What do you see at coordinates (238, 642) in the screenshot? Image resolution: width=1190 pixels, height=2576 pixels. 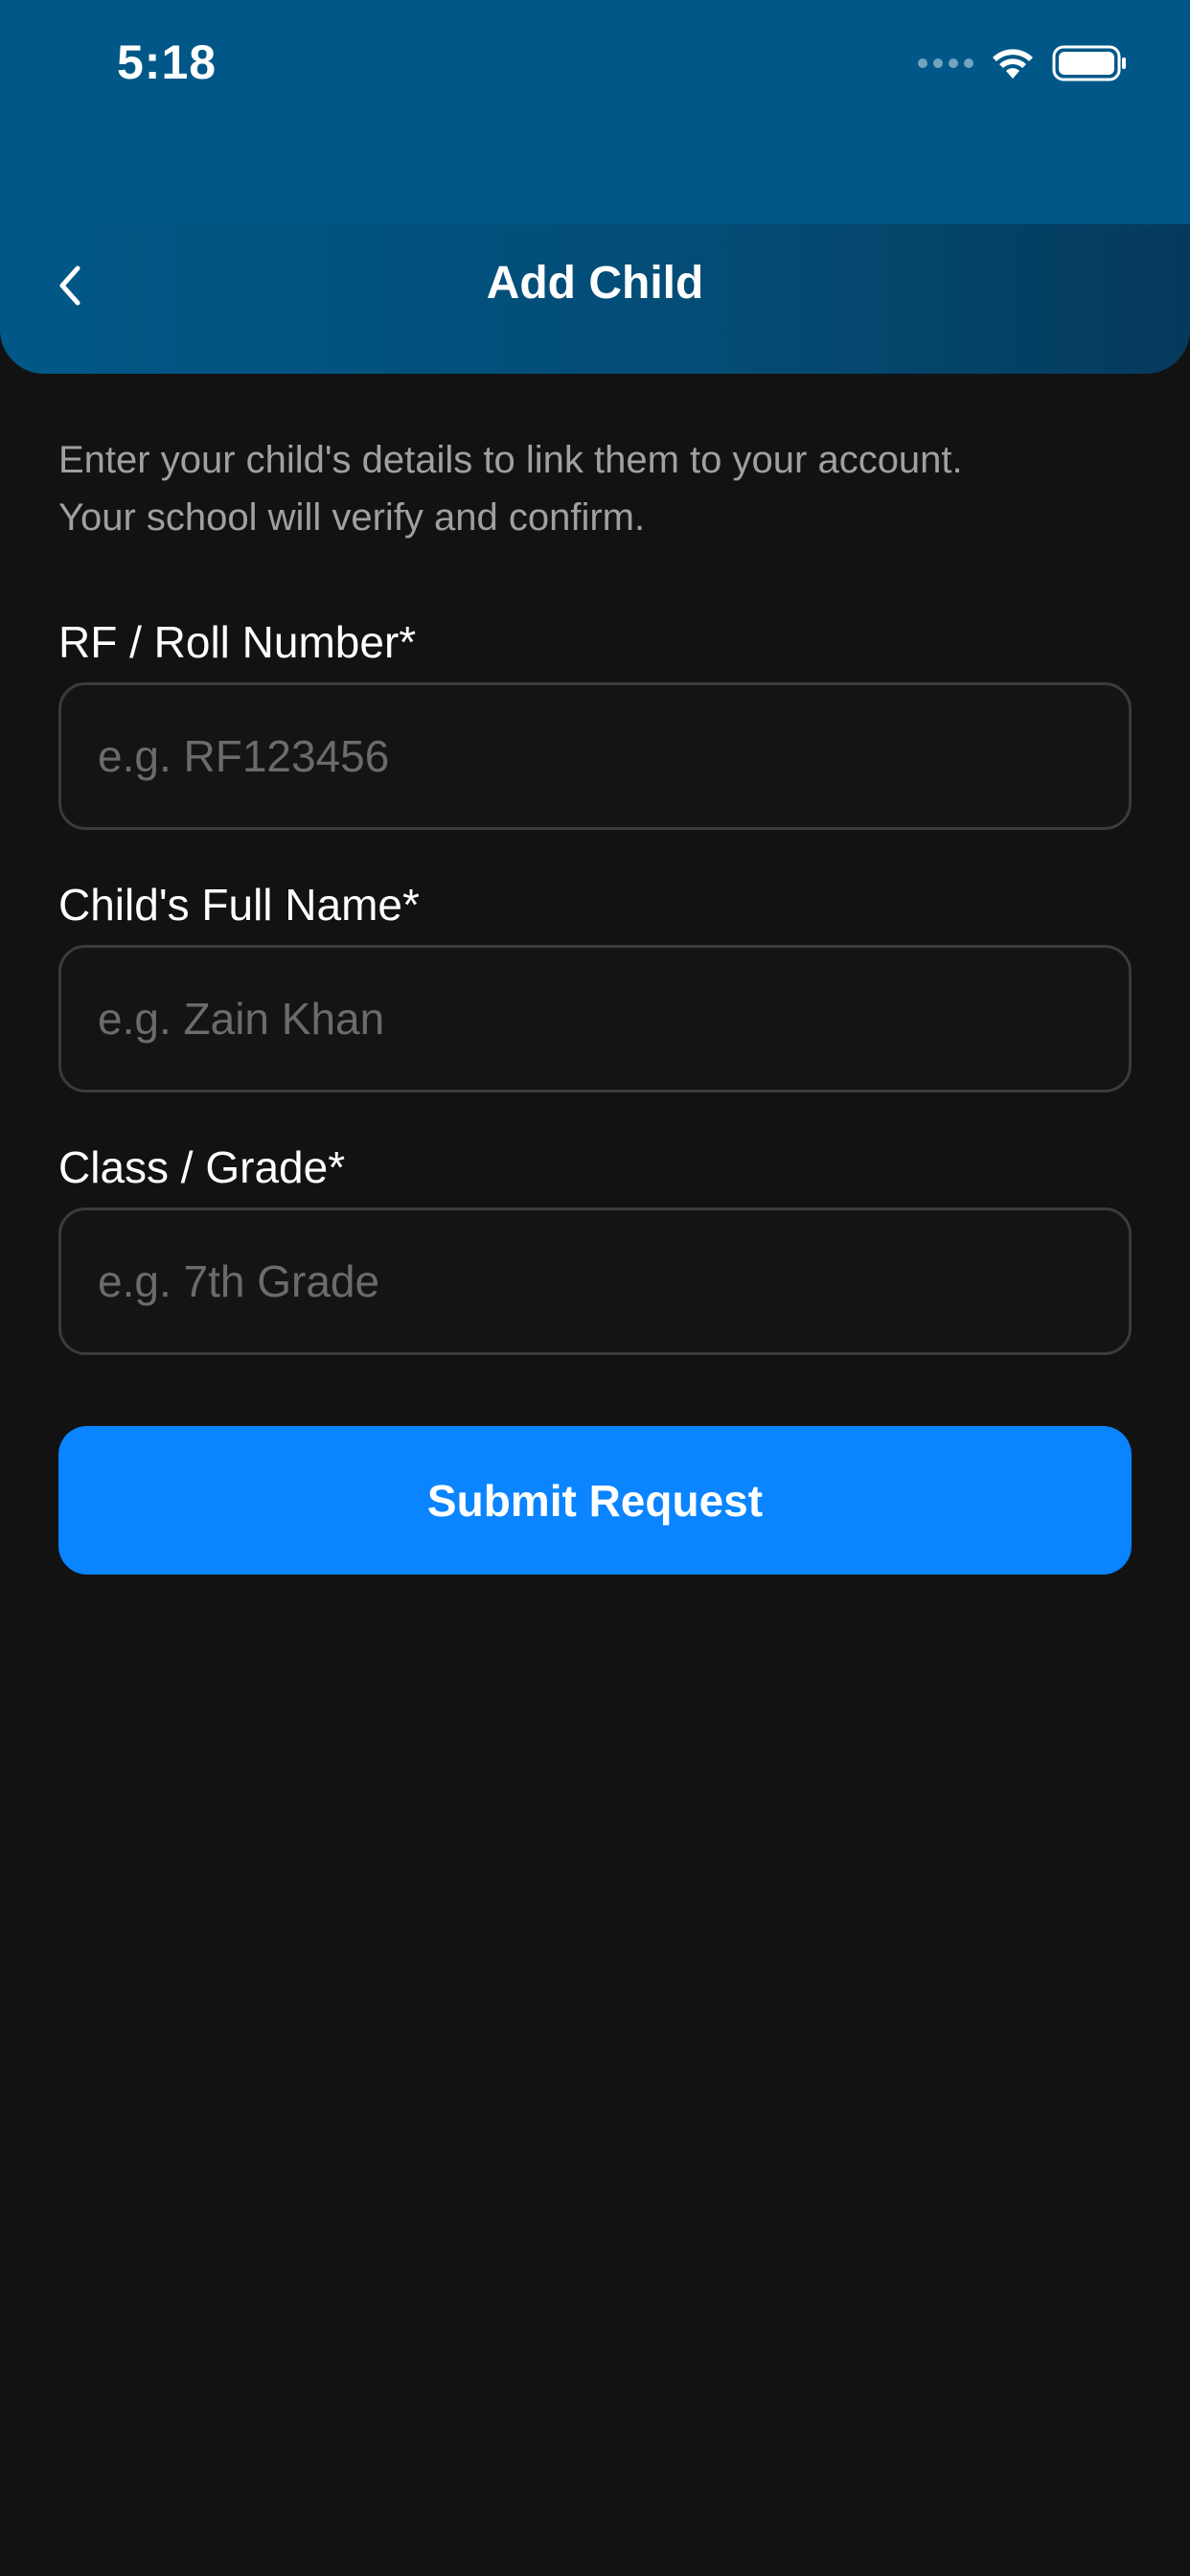 I see `roll-number-label: RF / Roll Number*` at bounding box center [238, 642].